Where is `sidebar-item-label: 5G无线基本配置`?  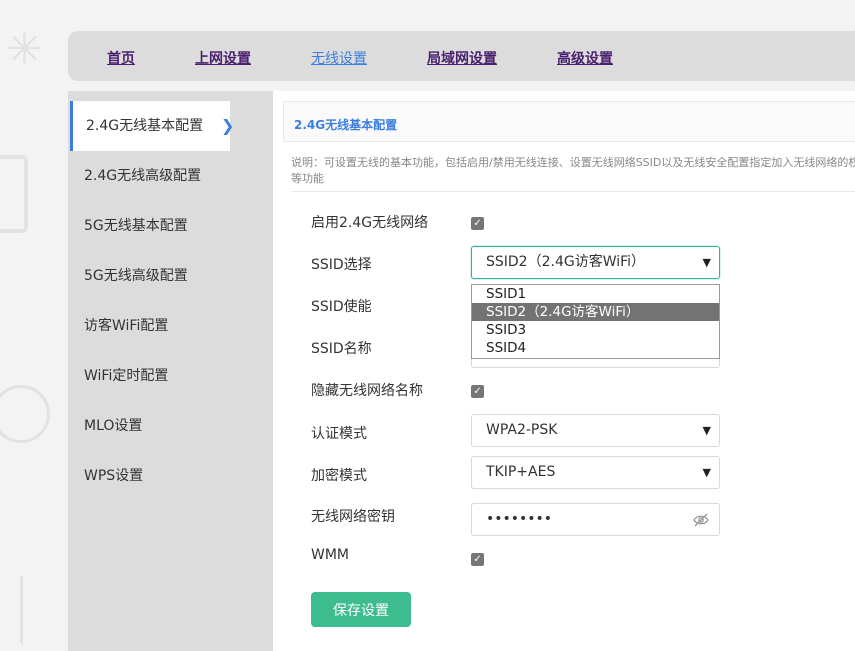 sidebar-item-label: 5G无线基本配置 is located at coordinates (136, 226).